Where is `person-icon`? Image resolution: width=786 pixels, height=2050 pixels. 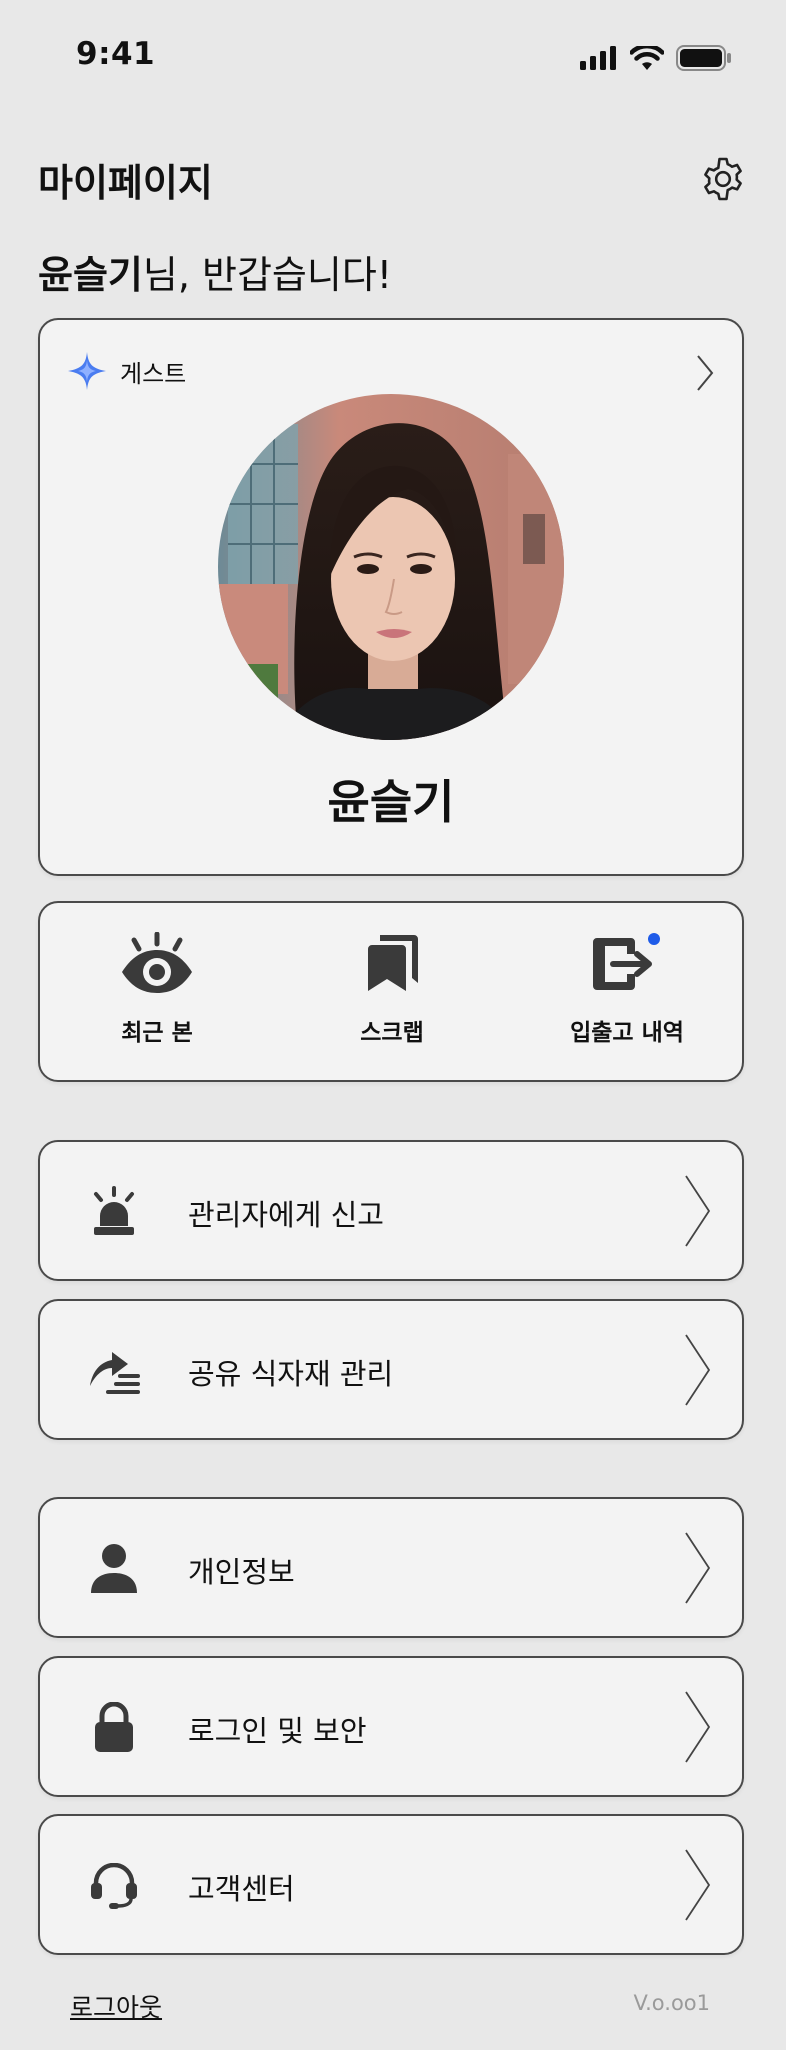 person-icon is located at coordinates (114, 1569).